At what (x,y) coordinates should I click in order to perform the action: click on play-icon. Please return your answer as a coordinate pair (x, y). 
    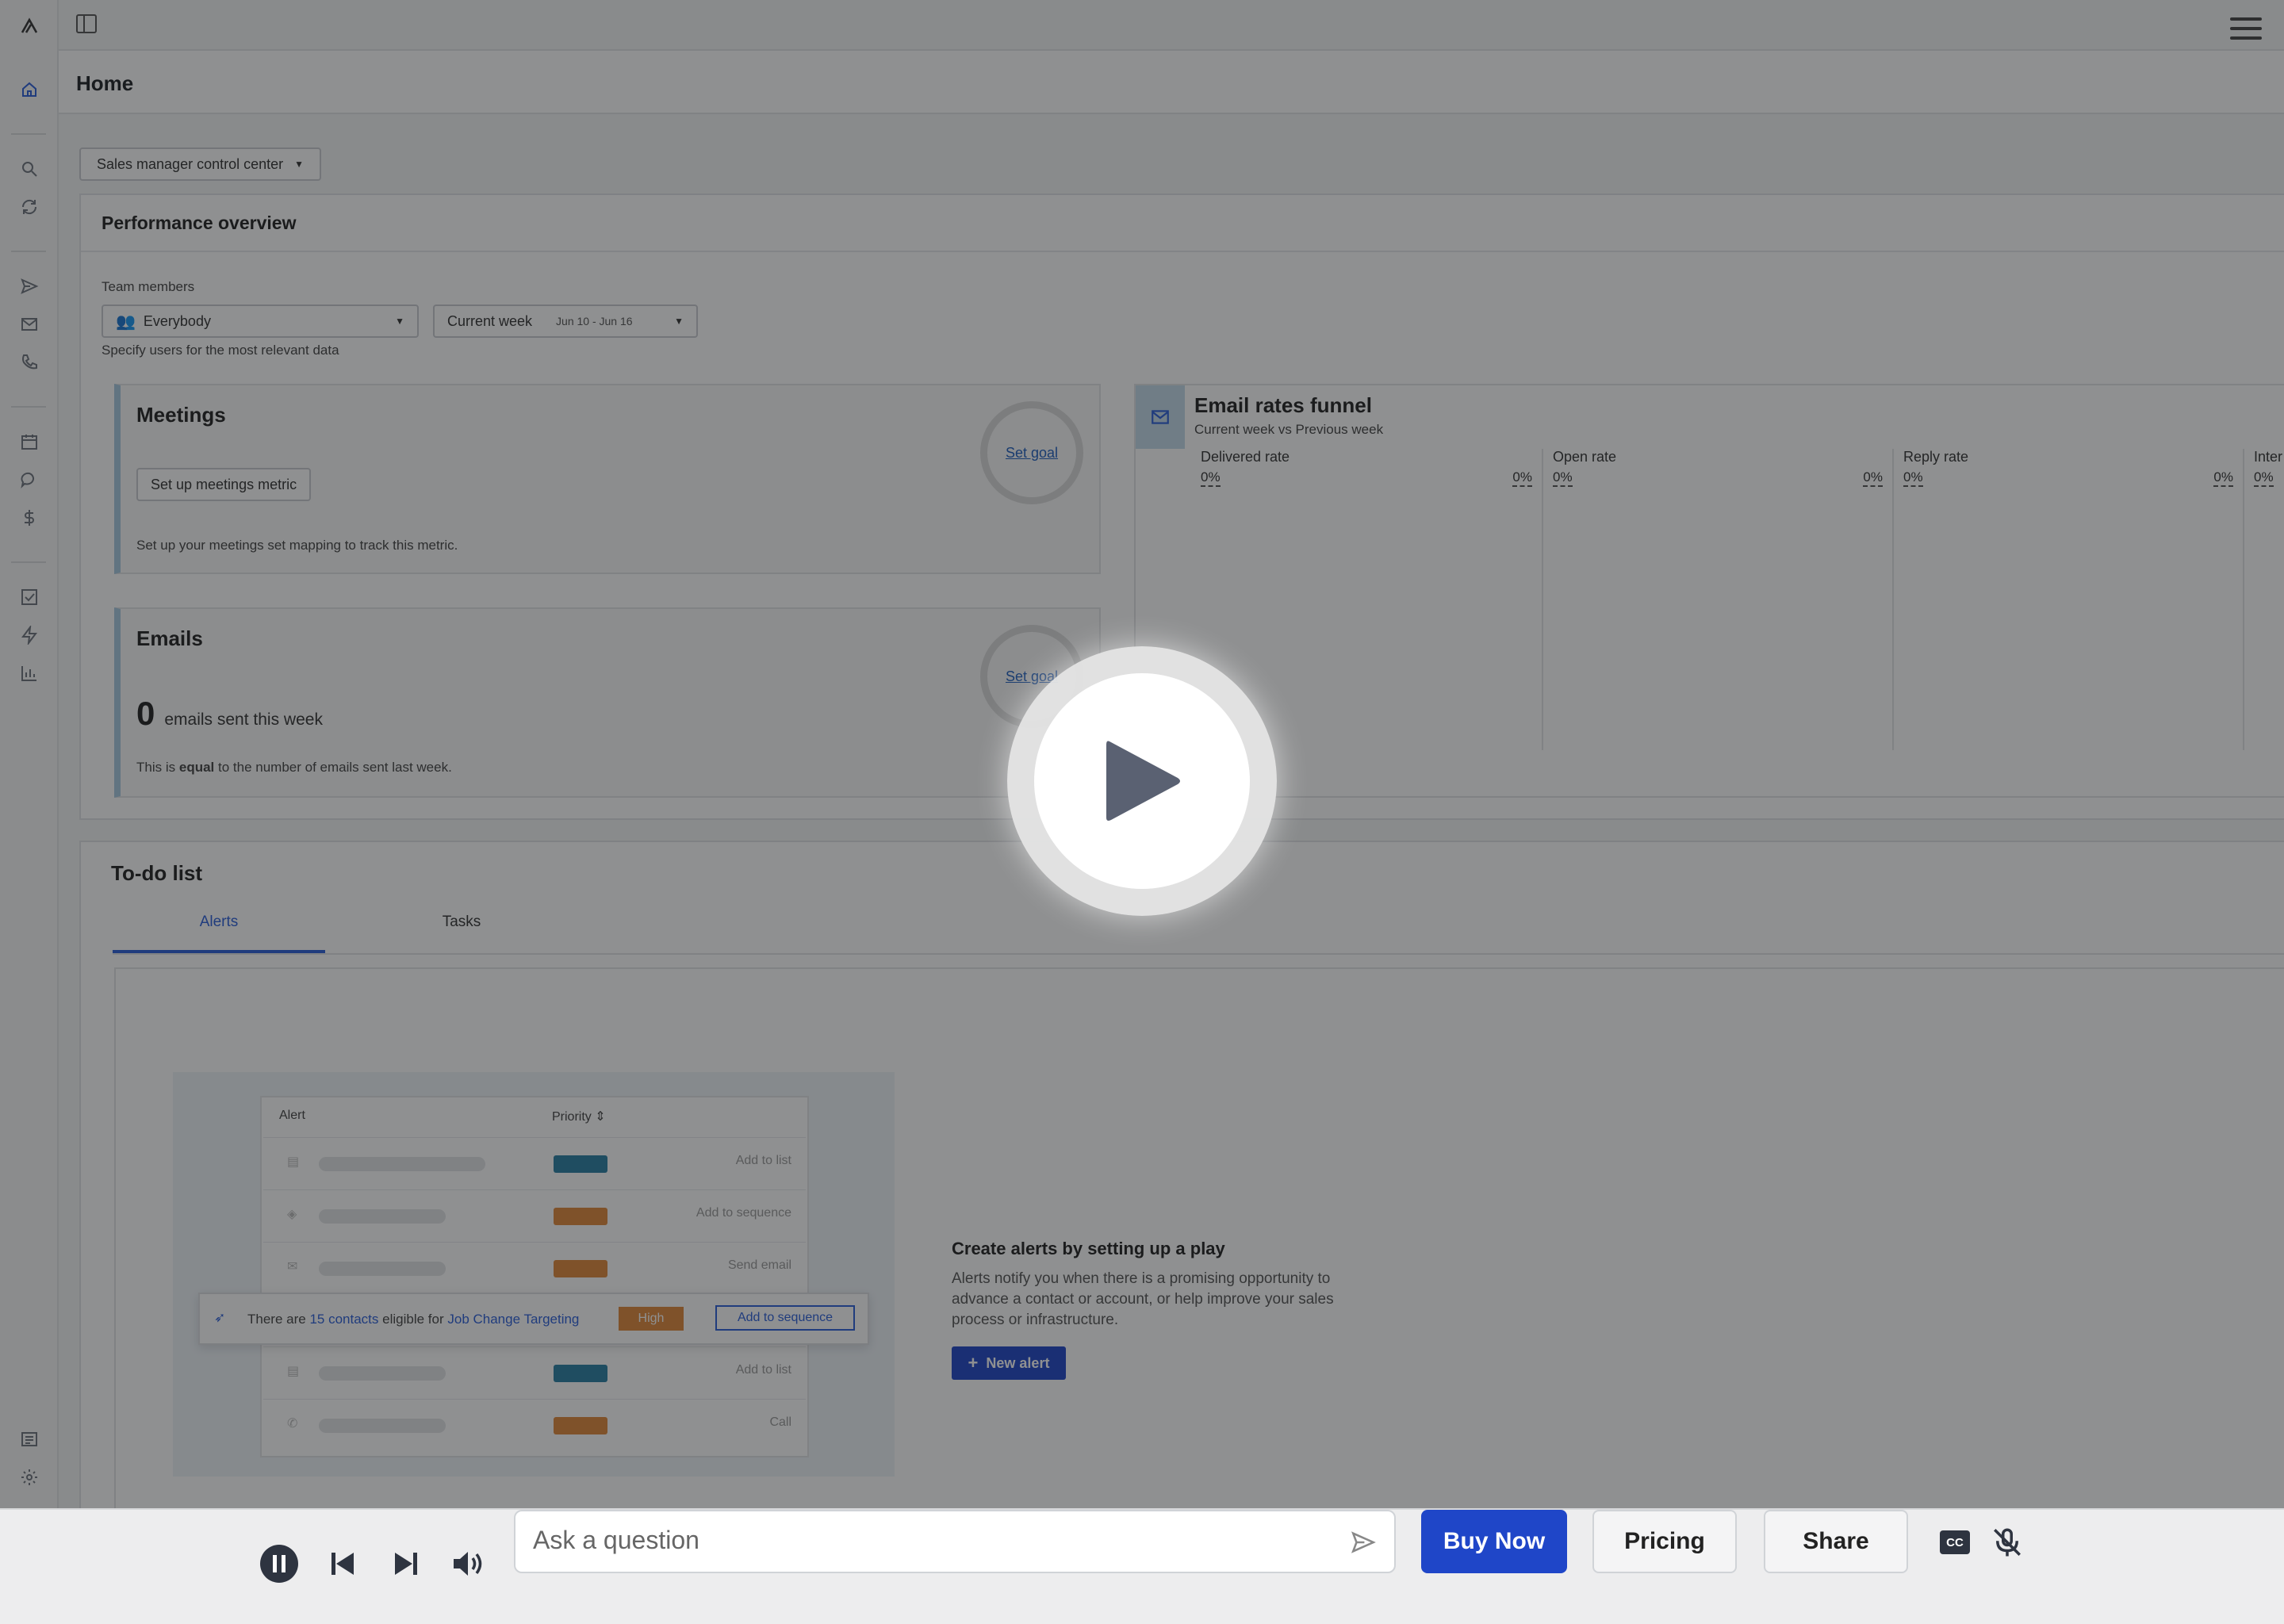
    Looking at the image, I should click on (1143, 781).